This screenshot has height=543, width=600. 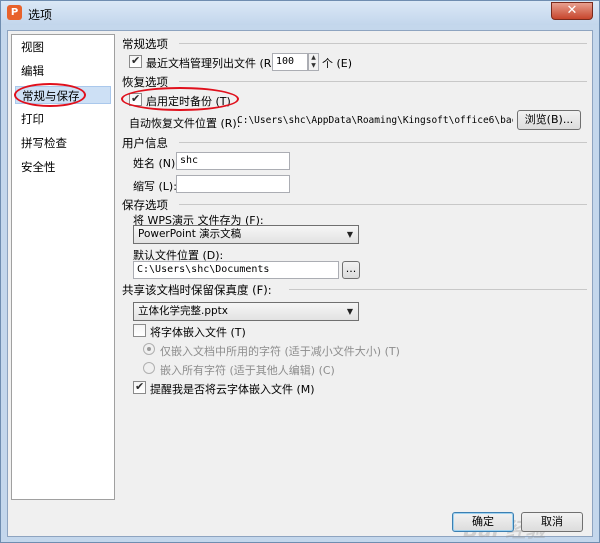 I want to click on save-format-value: PowerPoint 演示文稿, so click(x=190, y=234).